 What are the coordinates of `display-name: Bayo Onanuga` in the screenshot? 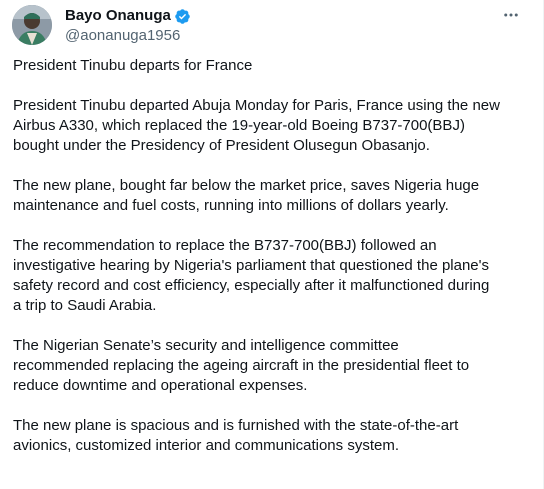 It's located at (118, 16).